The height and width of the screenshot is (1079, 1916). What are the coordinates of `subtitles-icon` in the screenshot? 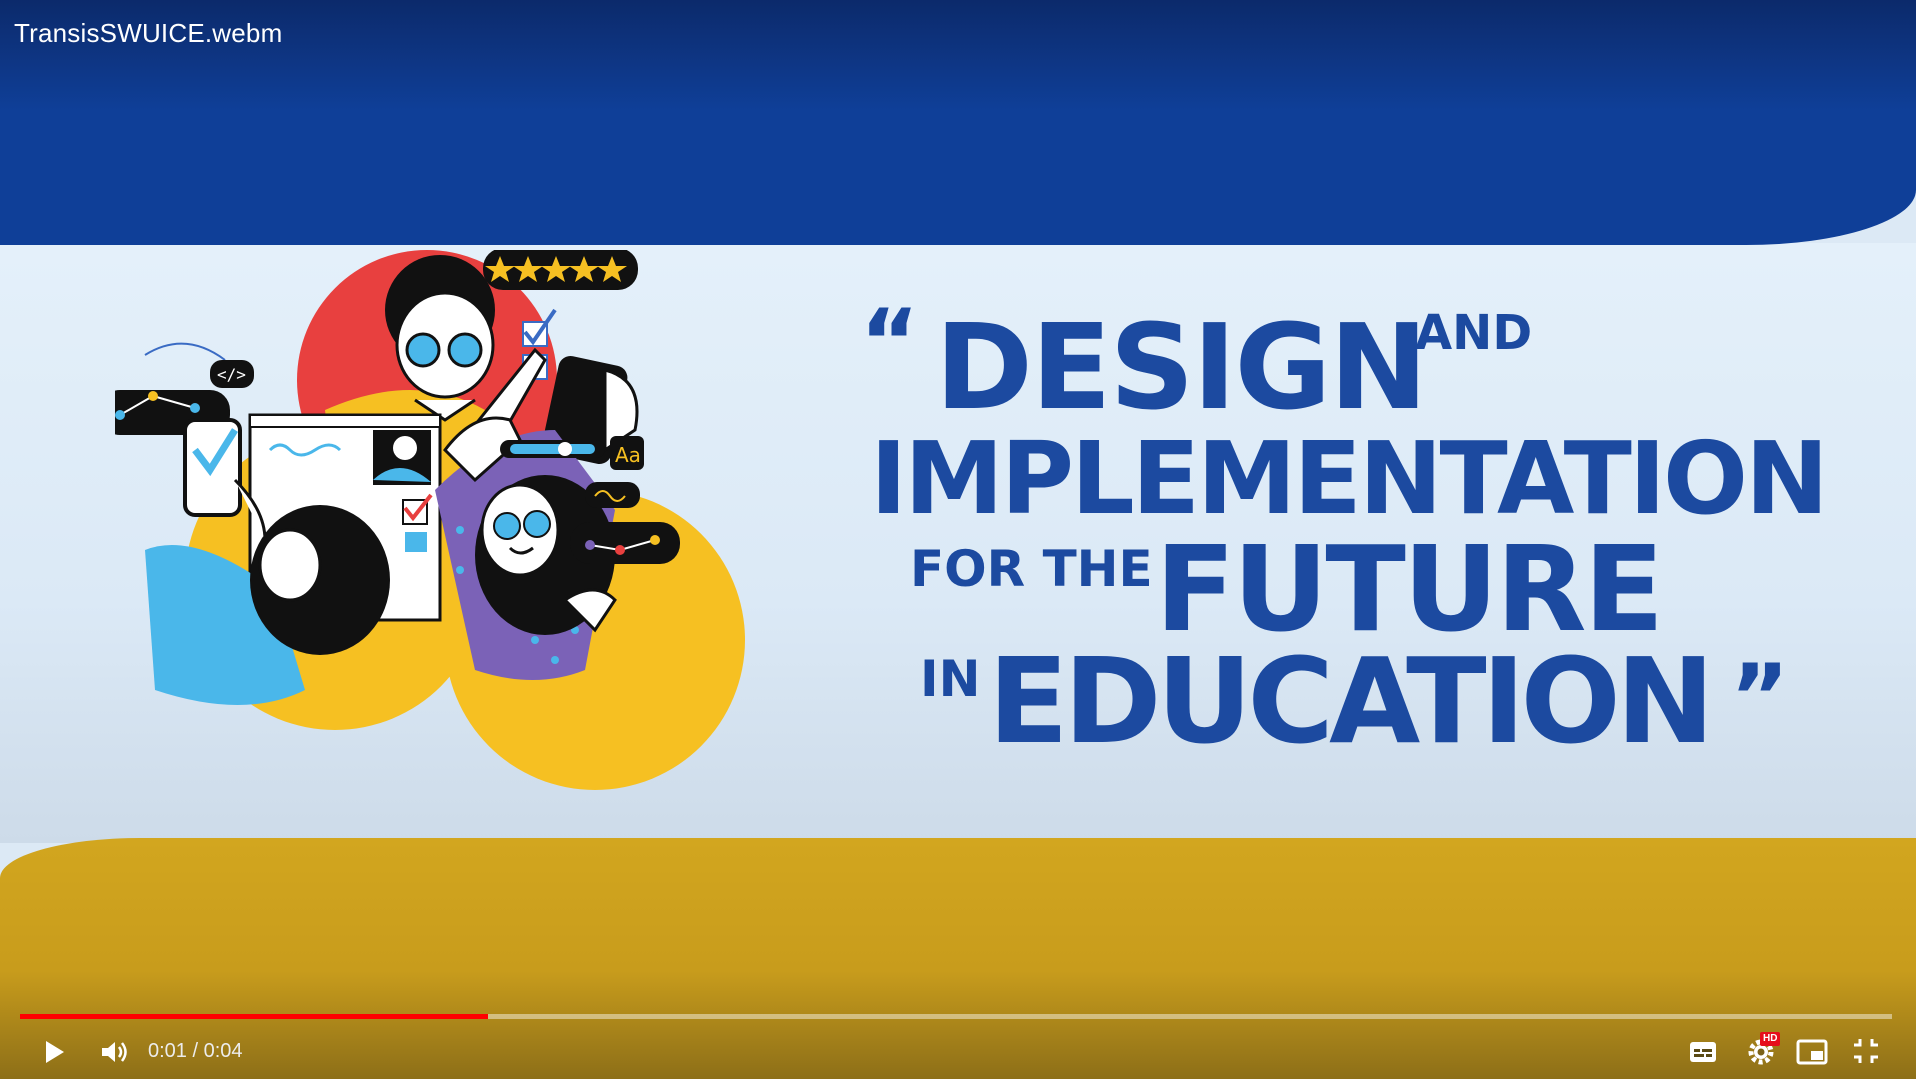 It's located at (1703, 1052).